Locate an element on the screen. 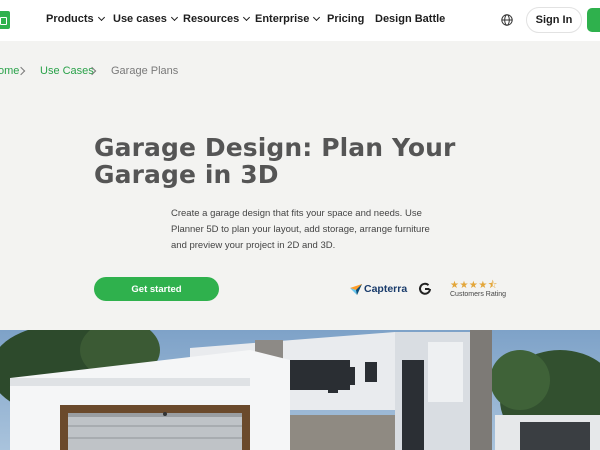 The width and height of the screenshot is (600, 450). breadcrumb-use-cases: Use Cases is located at coordinates (67, 71).